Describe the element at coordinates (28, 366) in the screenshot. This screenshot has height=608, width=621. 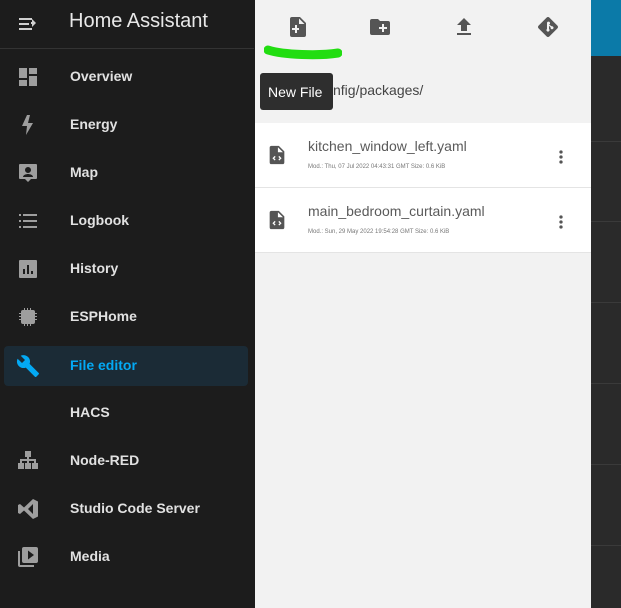
I see `wrench-icon` at that location.